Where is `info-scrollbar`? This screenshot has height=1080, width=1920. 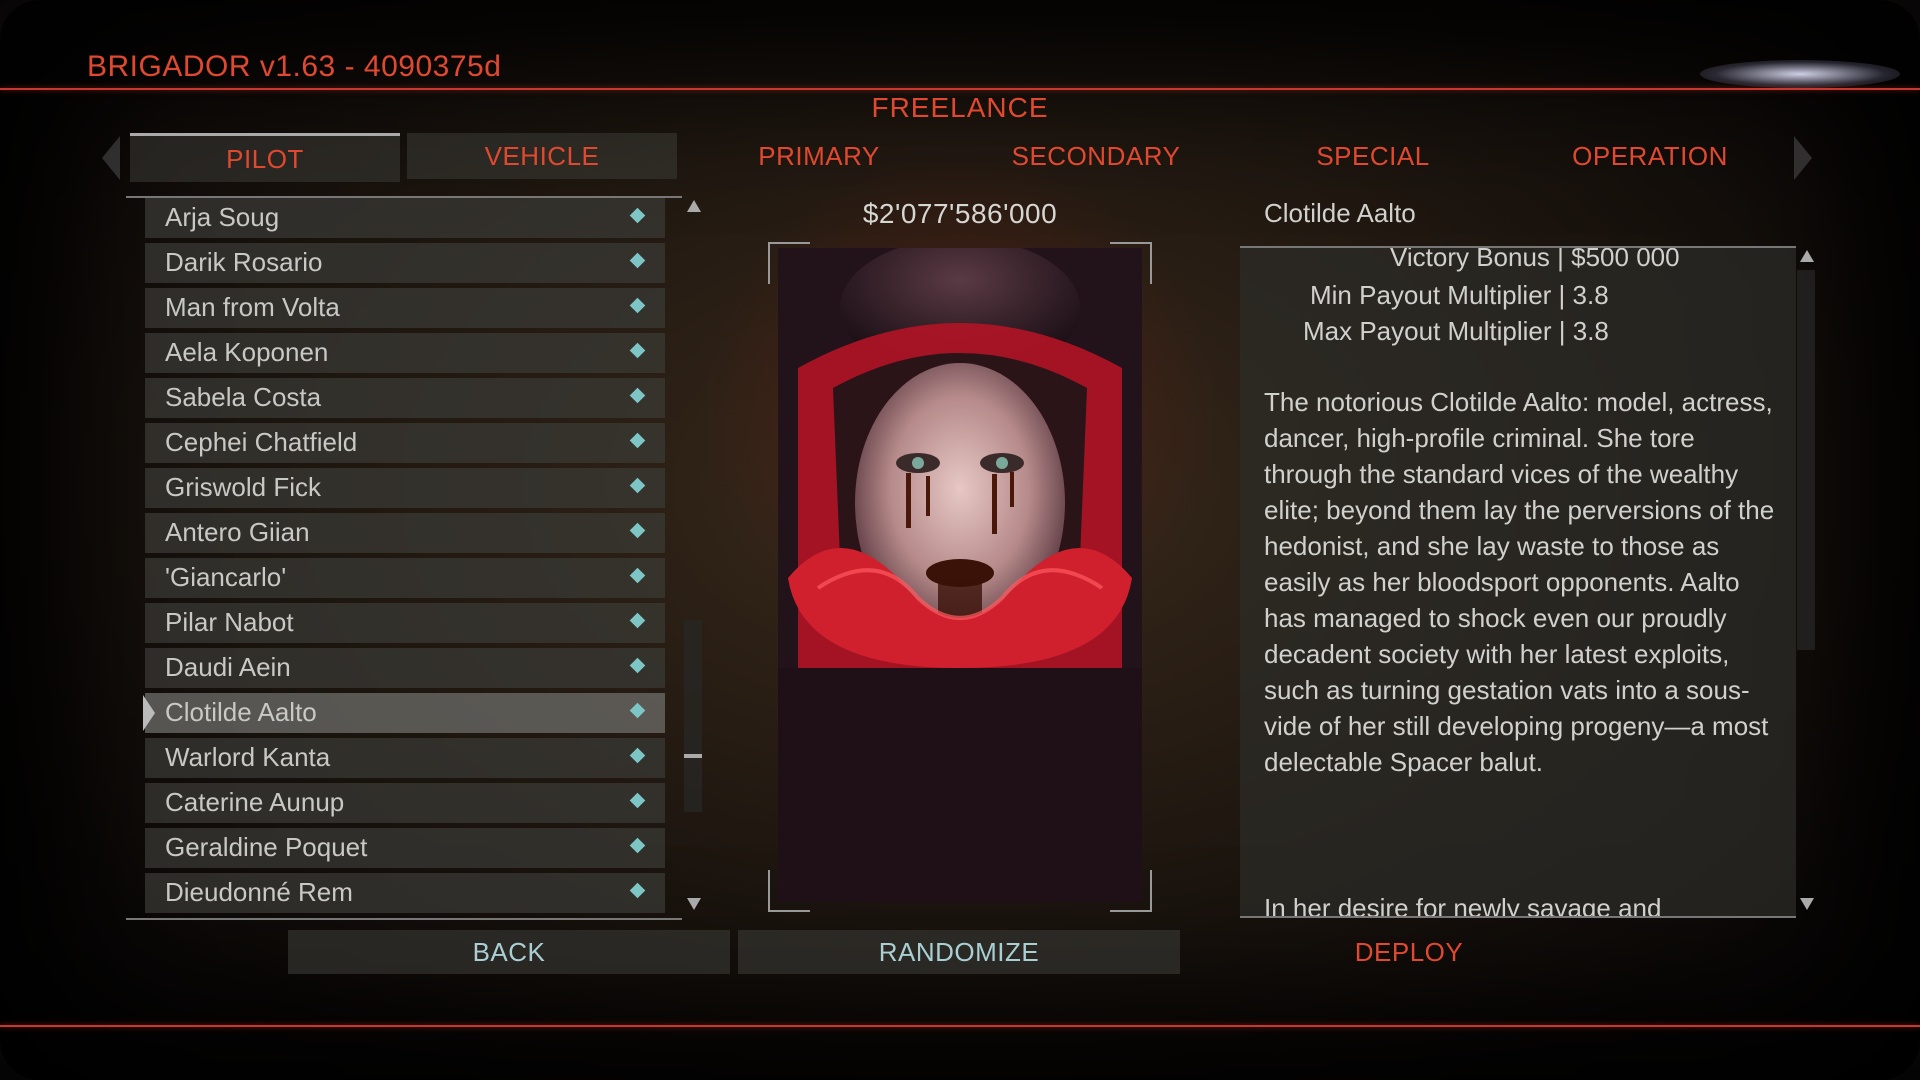 info-scrollbar is located at coordinates (1806, 460).